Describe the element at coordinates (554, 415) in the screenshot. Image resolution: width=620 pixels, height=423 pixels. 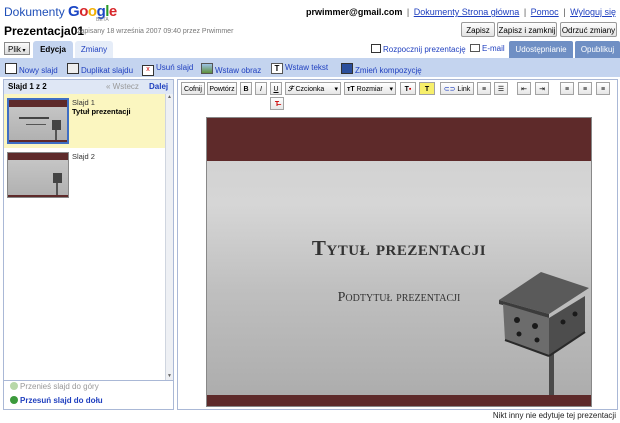
I see `collaboration-status: Nikt inny nie edytuje tej prezentacji` at that location.